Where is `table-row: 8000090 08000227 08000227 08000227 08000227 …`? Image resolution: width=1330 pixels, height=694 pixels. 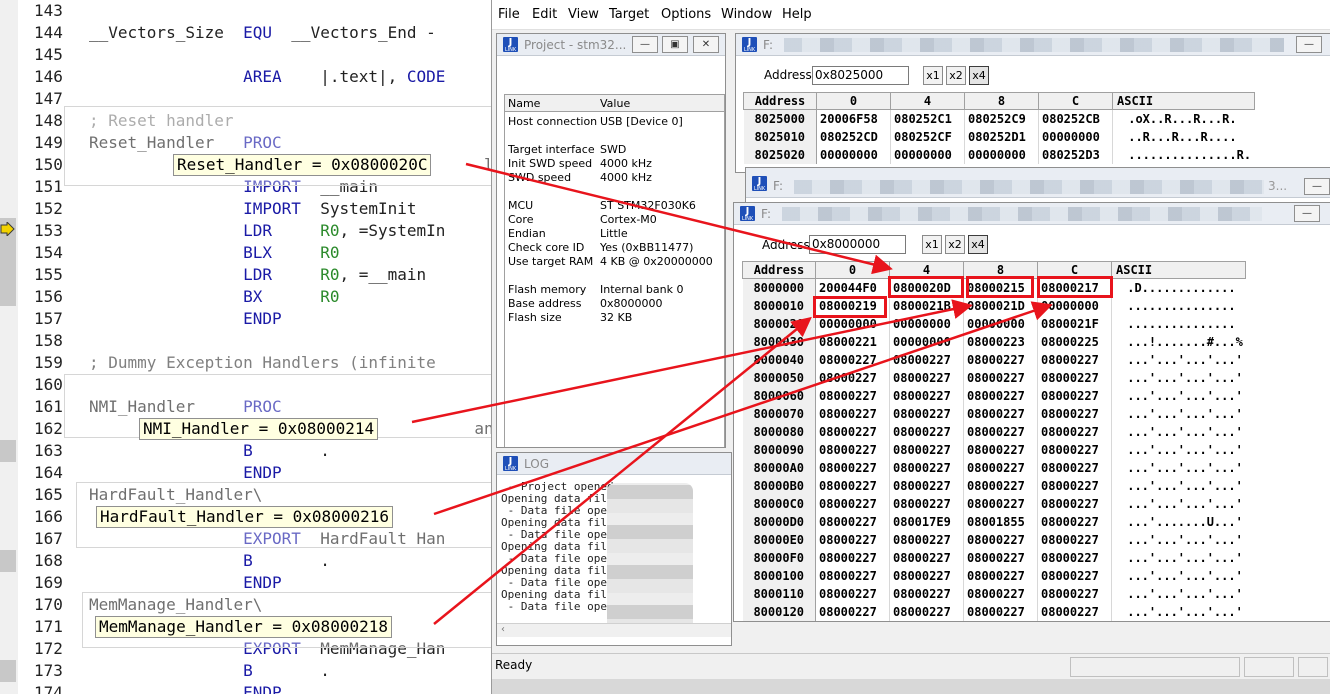 table-row: 8000090 08000227 08000227 08000227 08000227 … is located at coordinates (994, 449).